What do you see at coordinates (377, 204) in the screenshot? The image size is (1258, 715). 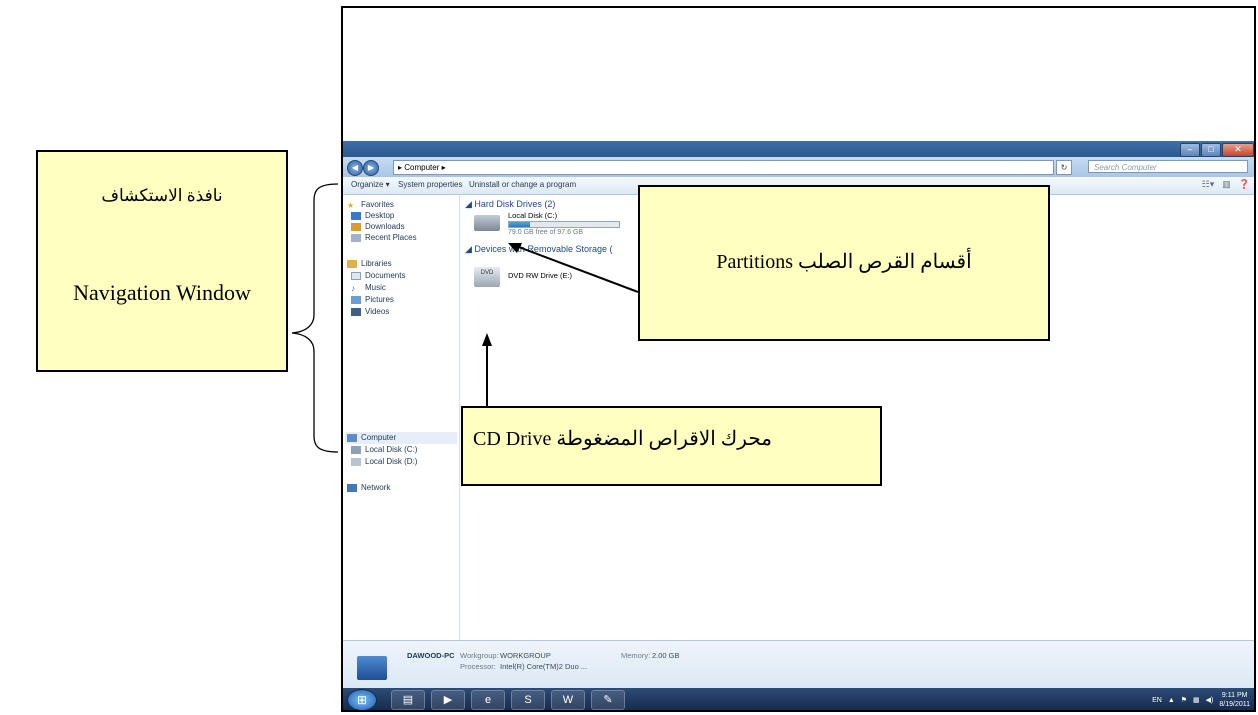 I see `nav-favorites-label: Favorites` at bounding box center [377, 204].